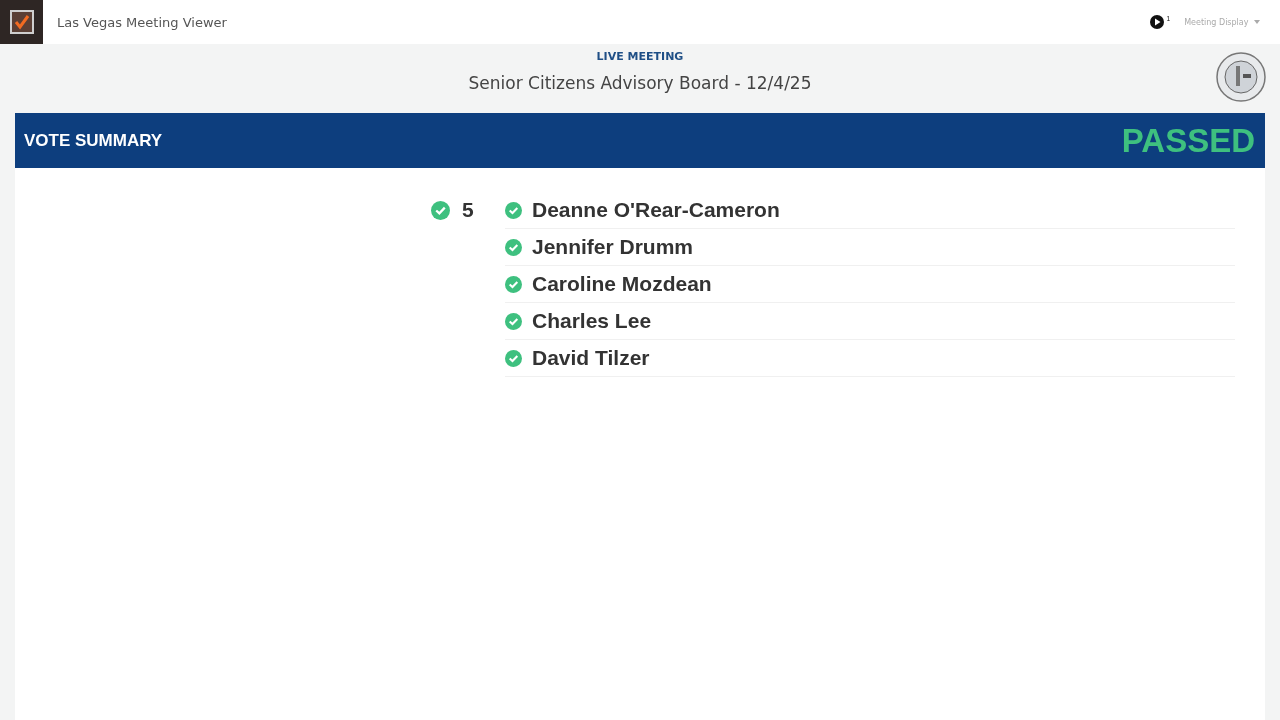 The width and height of the screenshot is (1280, 720). Describe the element at coordinates (656, 210) in the screenshot. I see `member-name: Deanne O'Rear-Cameron` at that location.